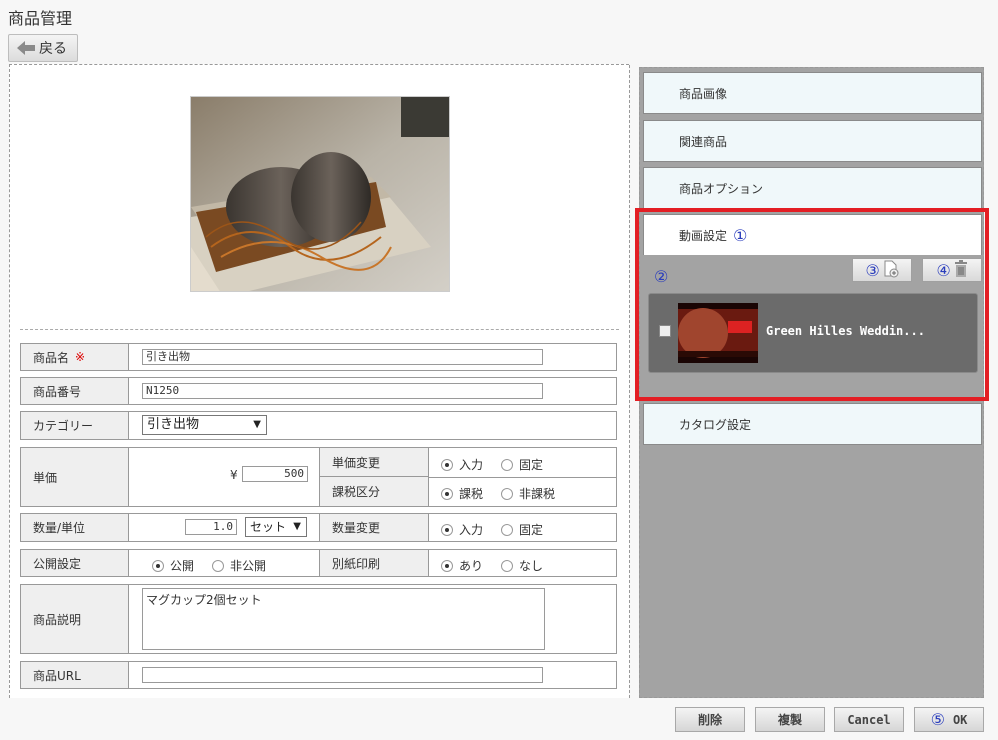 The image size is (998, 740). What do you see at coordinates (661, 276) in the screenshot?
I see `annotation-badge: ②` at bounding box center [661, 276].